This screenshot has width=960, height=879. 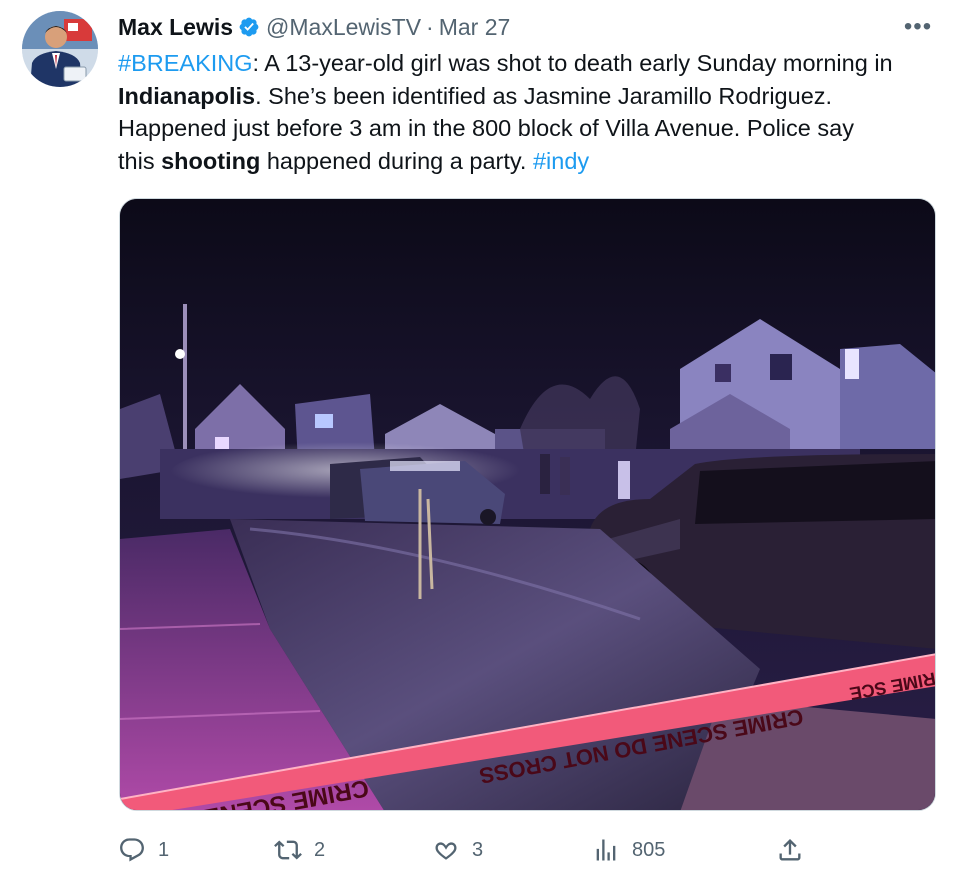 I want to click on reply-count: 1, so click(x=164, y=849).